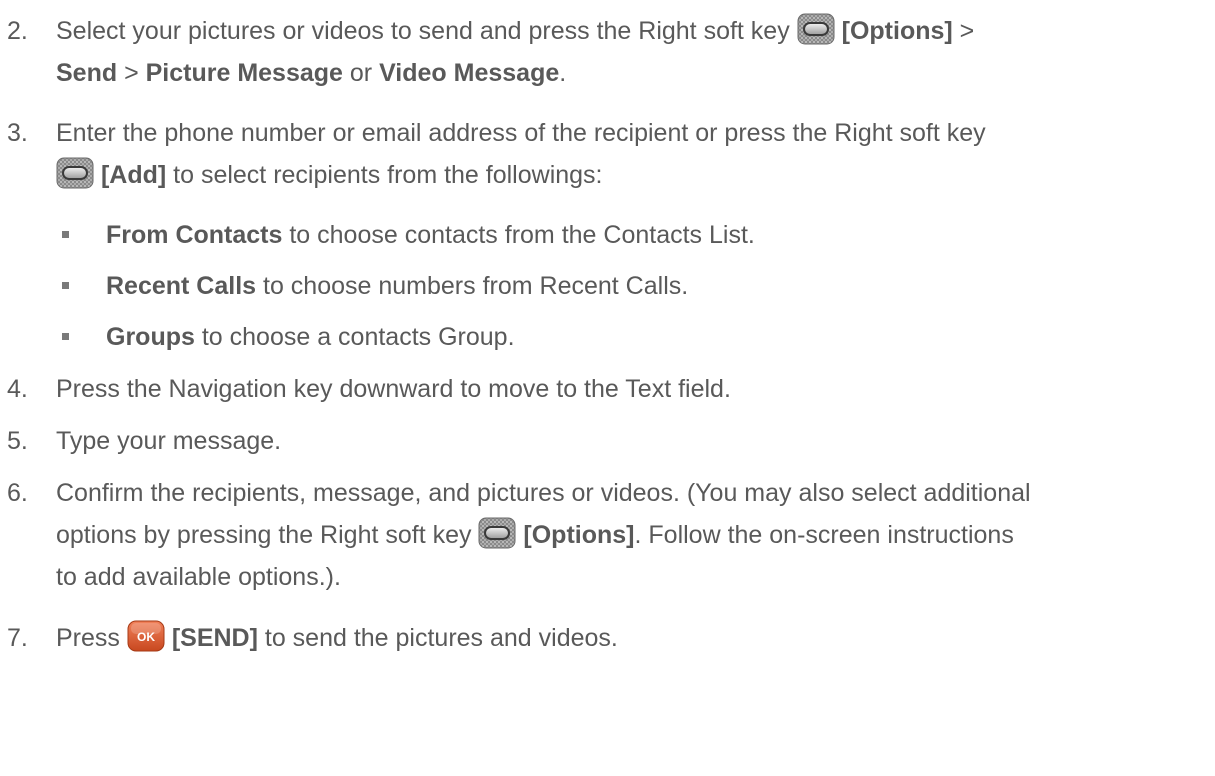 This screenshot has height=776, width=1215. What do you see at coordinates (87, 73) in the screenshot?
I see `send-menu-label: Send` at bounding box center [87, 73].